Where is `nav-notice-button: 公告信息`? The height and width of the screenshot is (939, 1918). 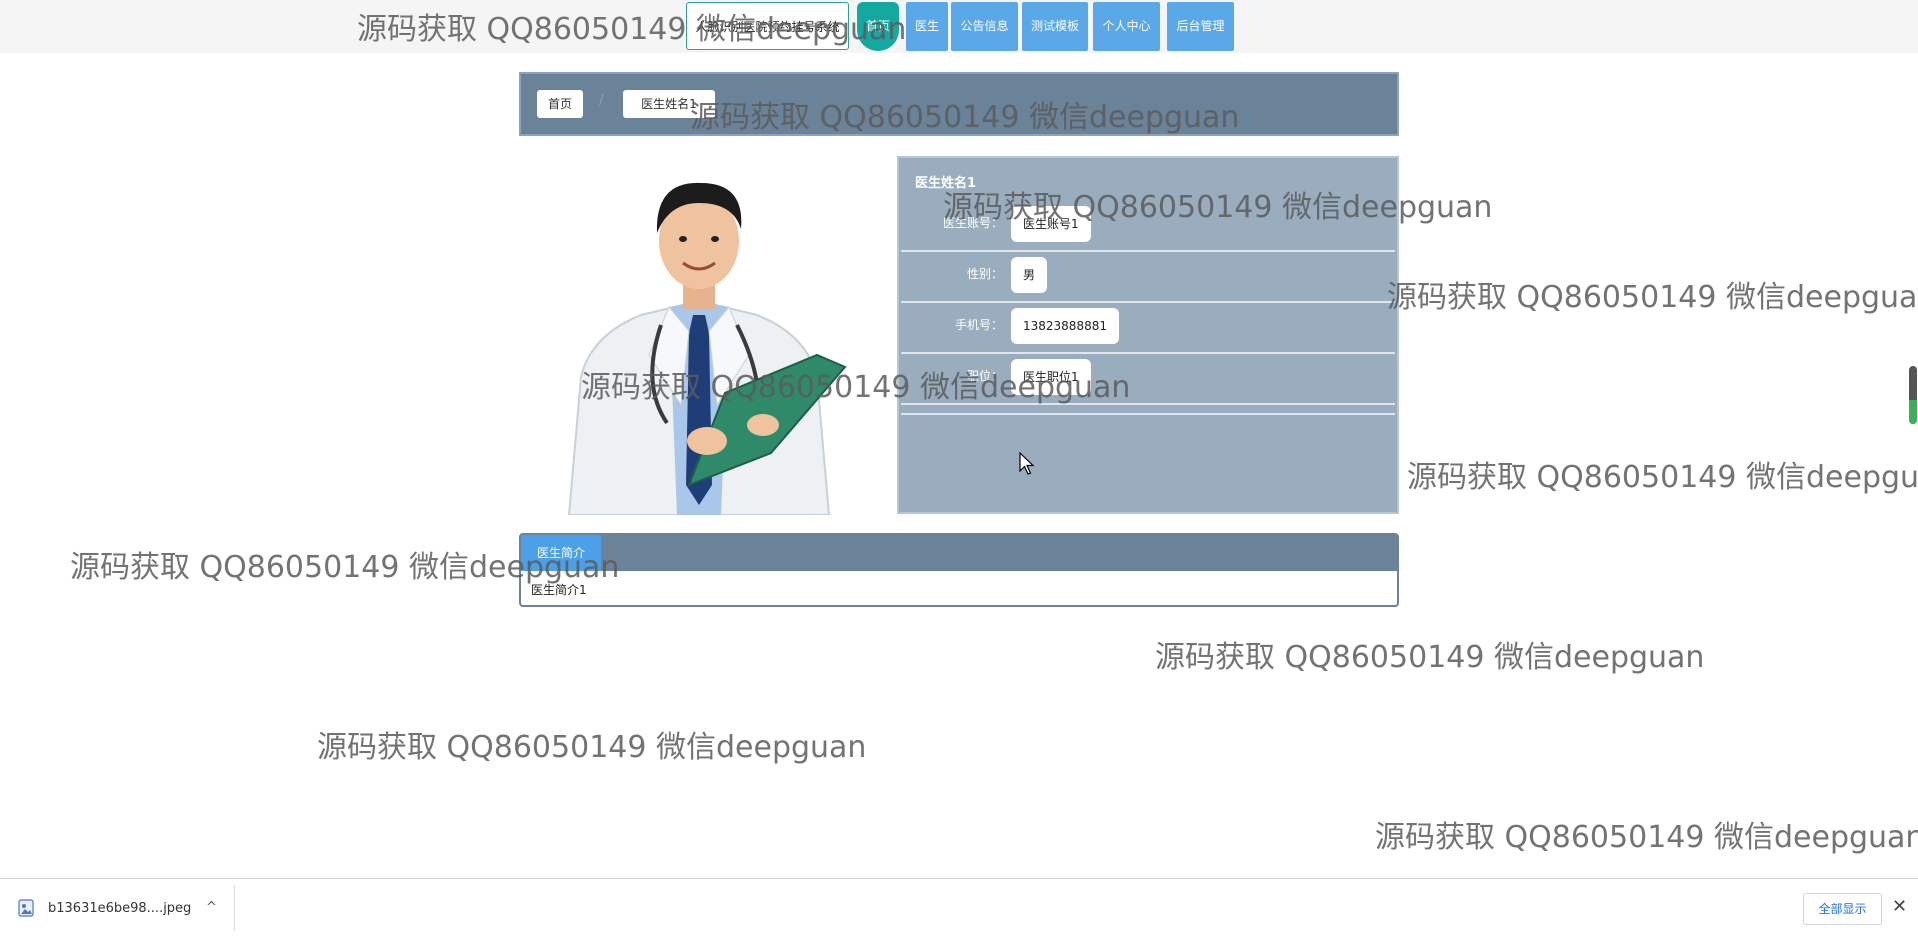
nav-notice-button: 公告信息 is located at coordinates (984, 26).